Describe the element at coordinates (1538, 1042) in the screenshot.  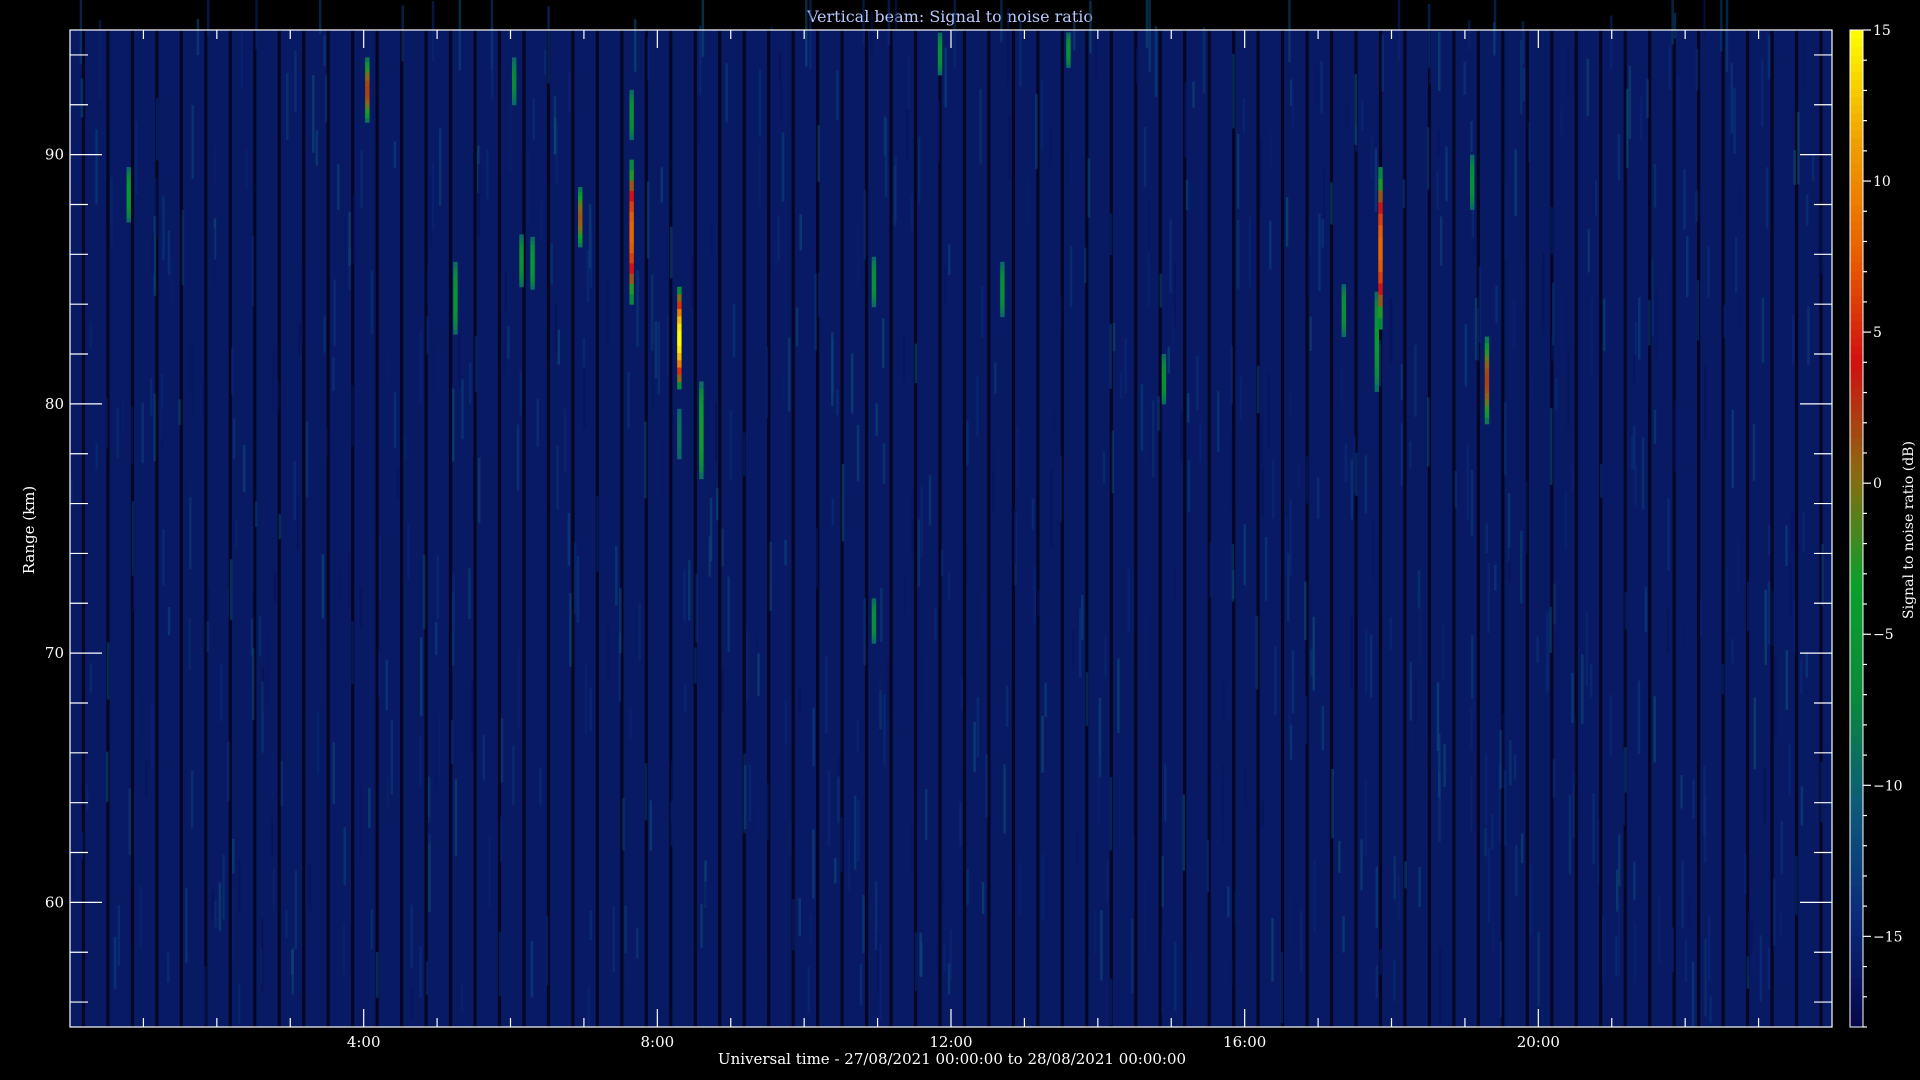
I see `x-tick-label: 20:00` at that location.